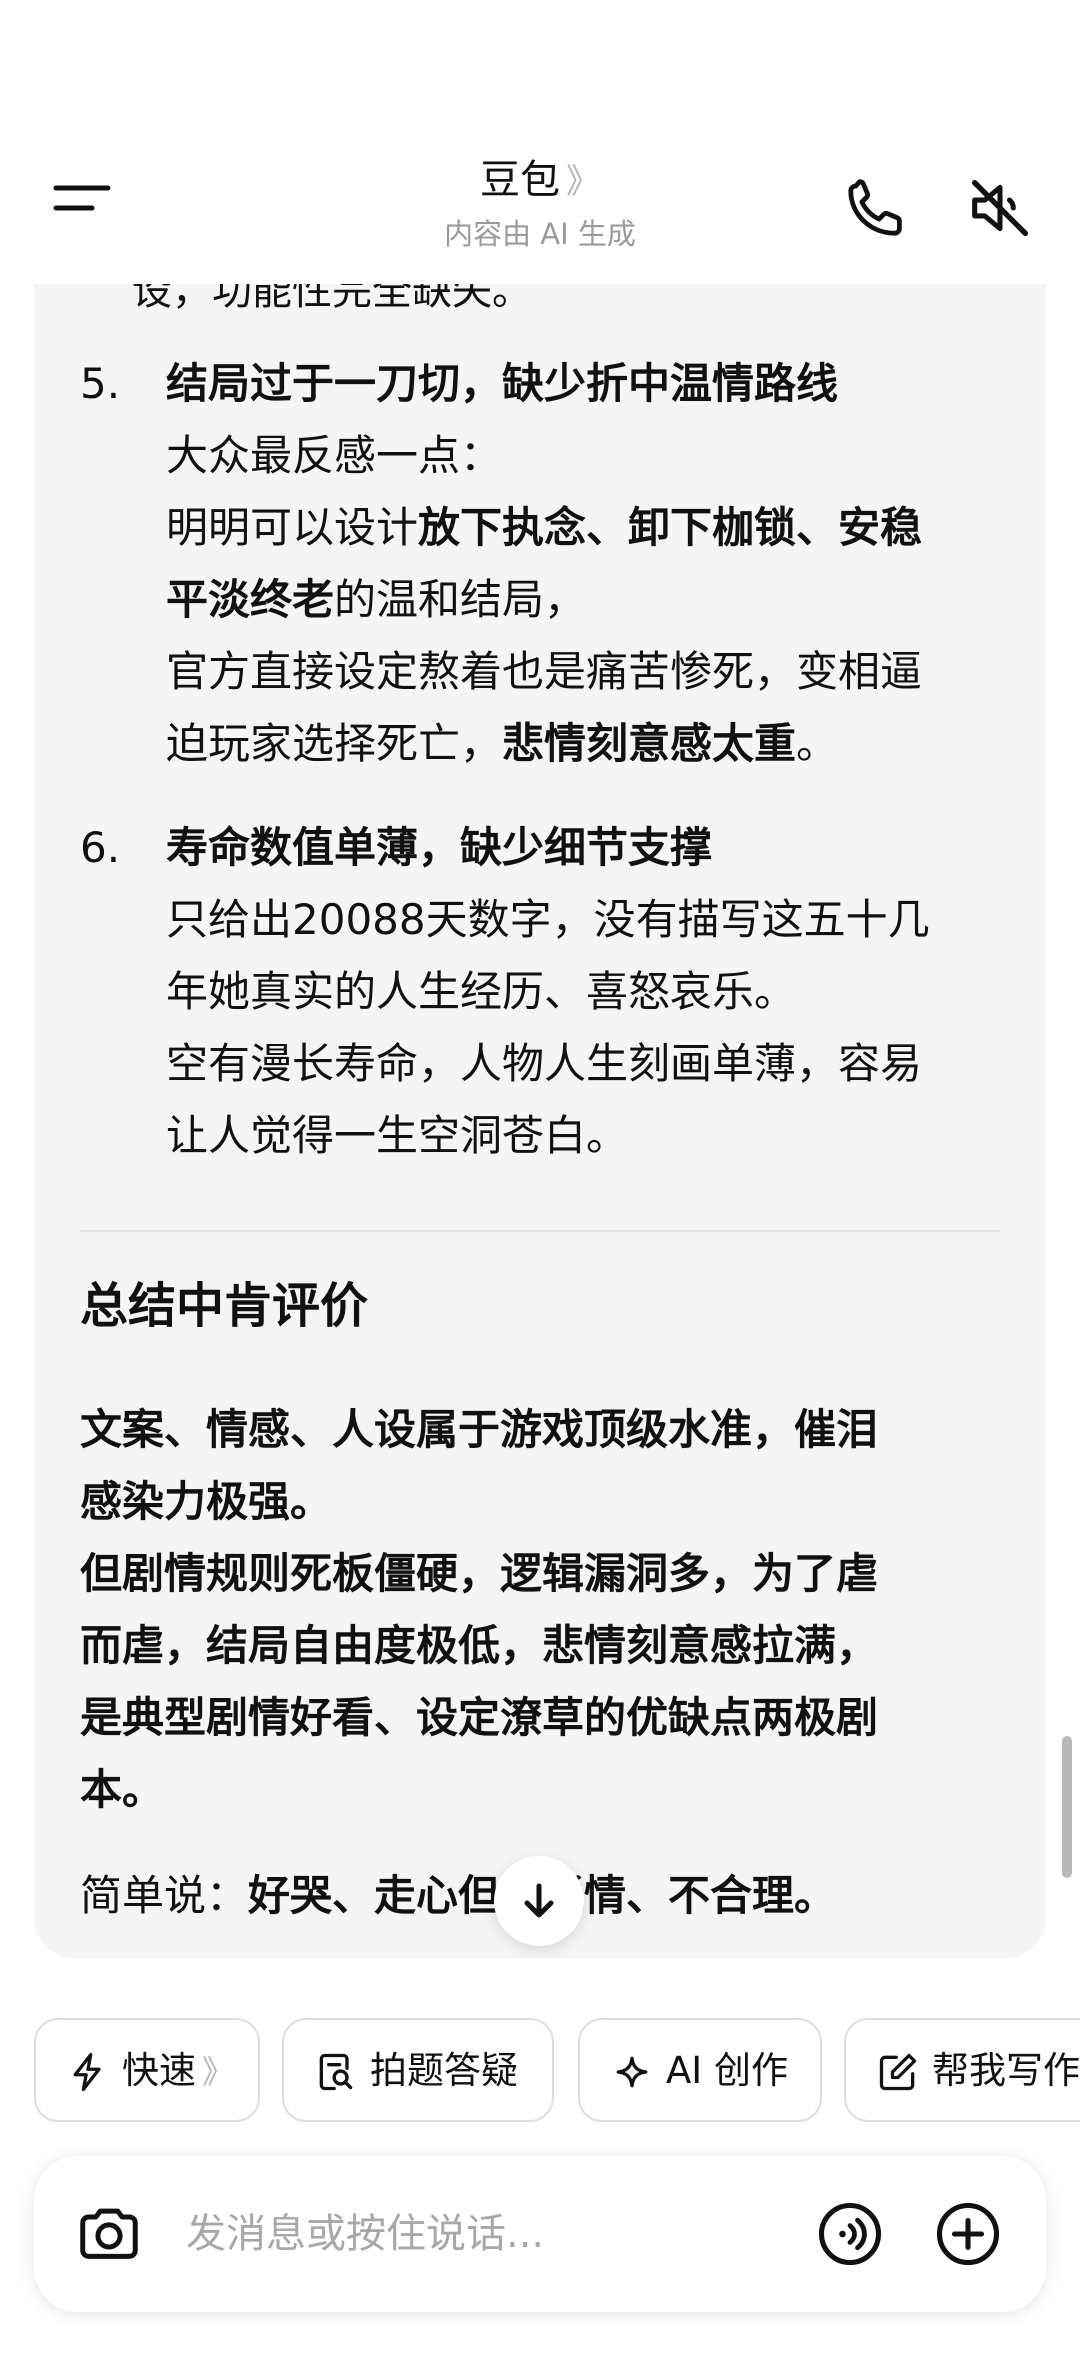  I want to click on voice-input-button, so click(850, 2234).